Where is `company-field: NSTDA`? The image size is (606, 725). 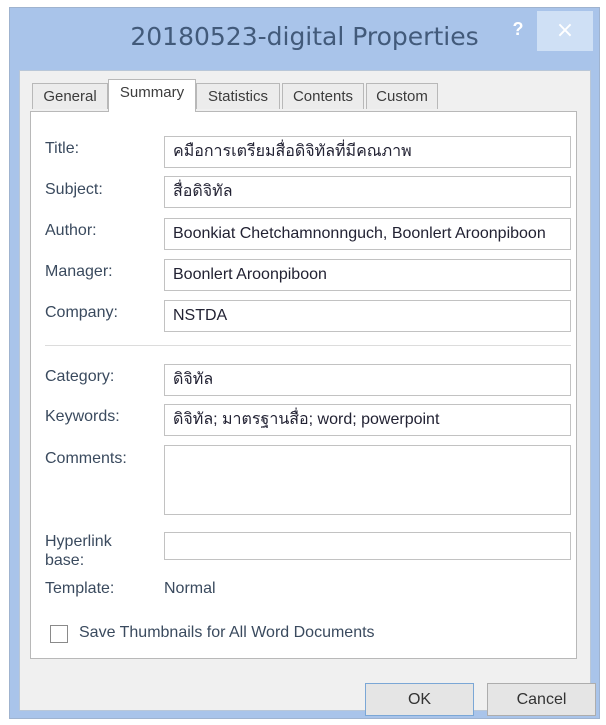
company-field: NSTDA is located at coordinates (367, 316).